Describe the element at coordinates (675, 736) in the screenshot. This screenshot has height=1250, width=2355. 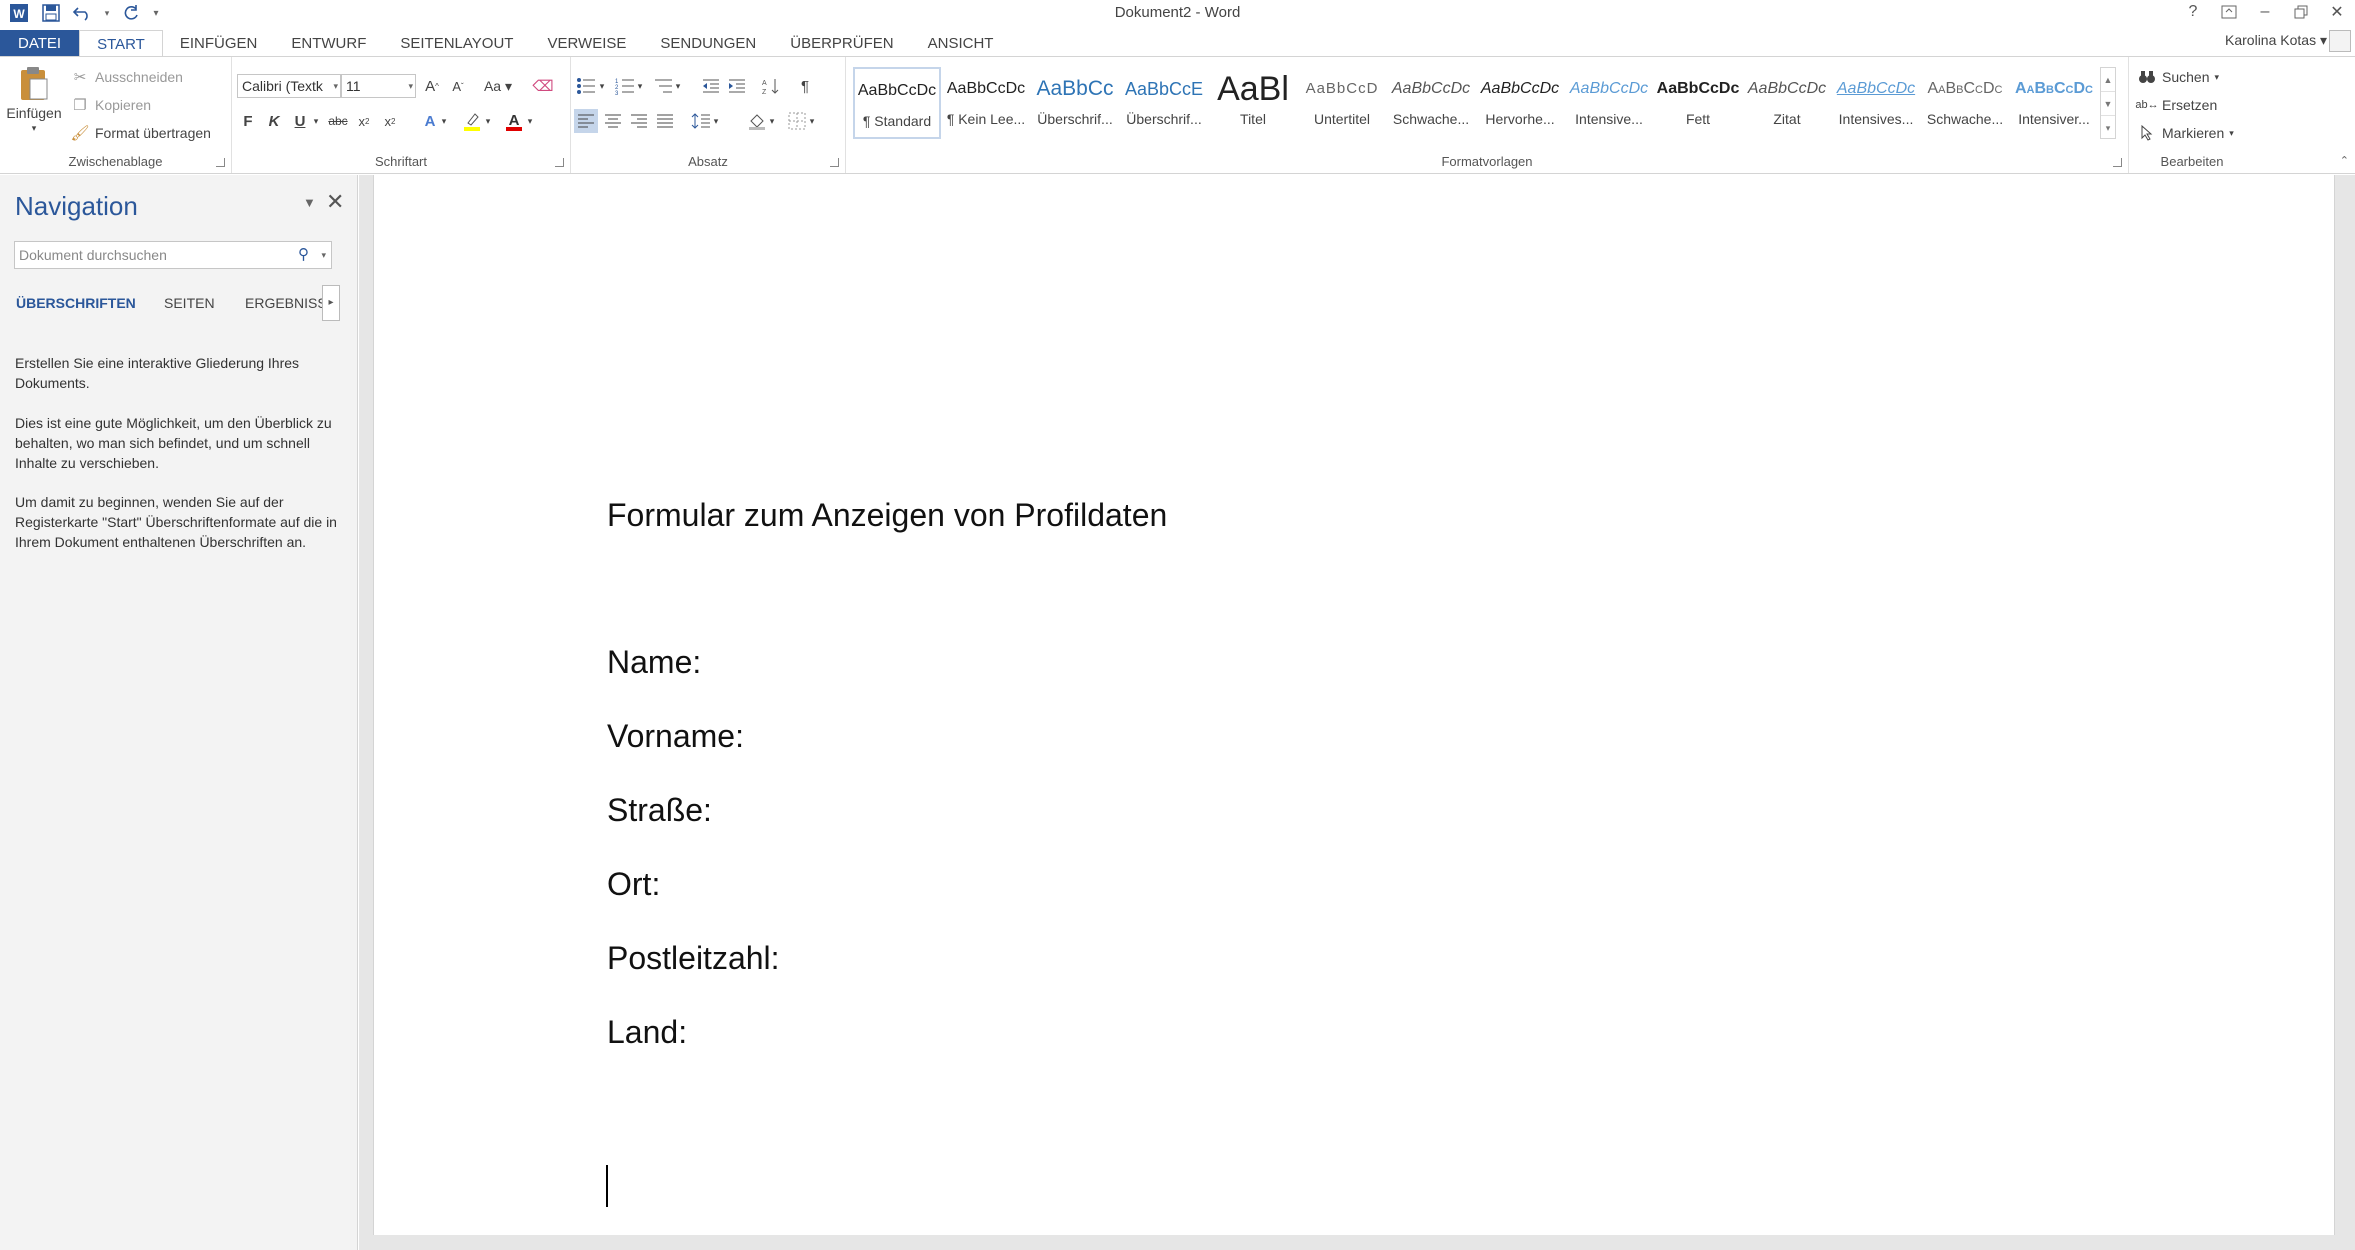
I see `field-vorname-label: Vorname:` at that location.